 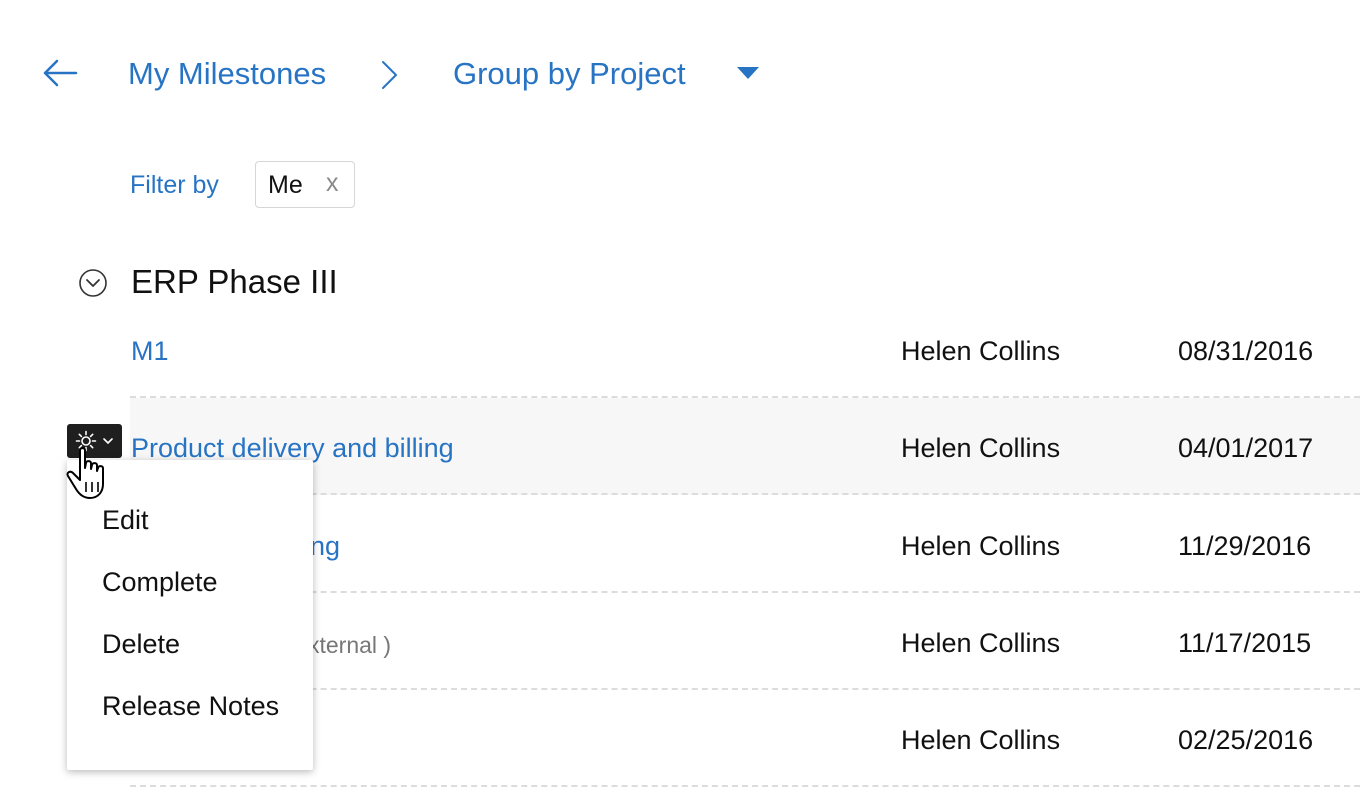 What do you see at coordinates (141, 644) in the screenshot?
I see `menu-item-delete: Delete` at bounding box center [141, 644].